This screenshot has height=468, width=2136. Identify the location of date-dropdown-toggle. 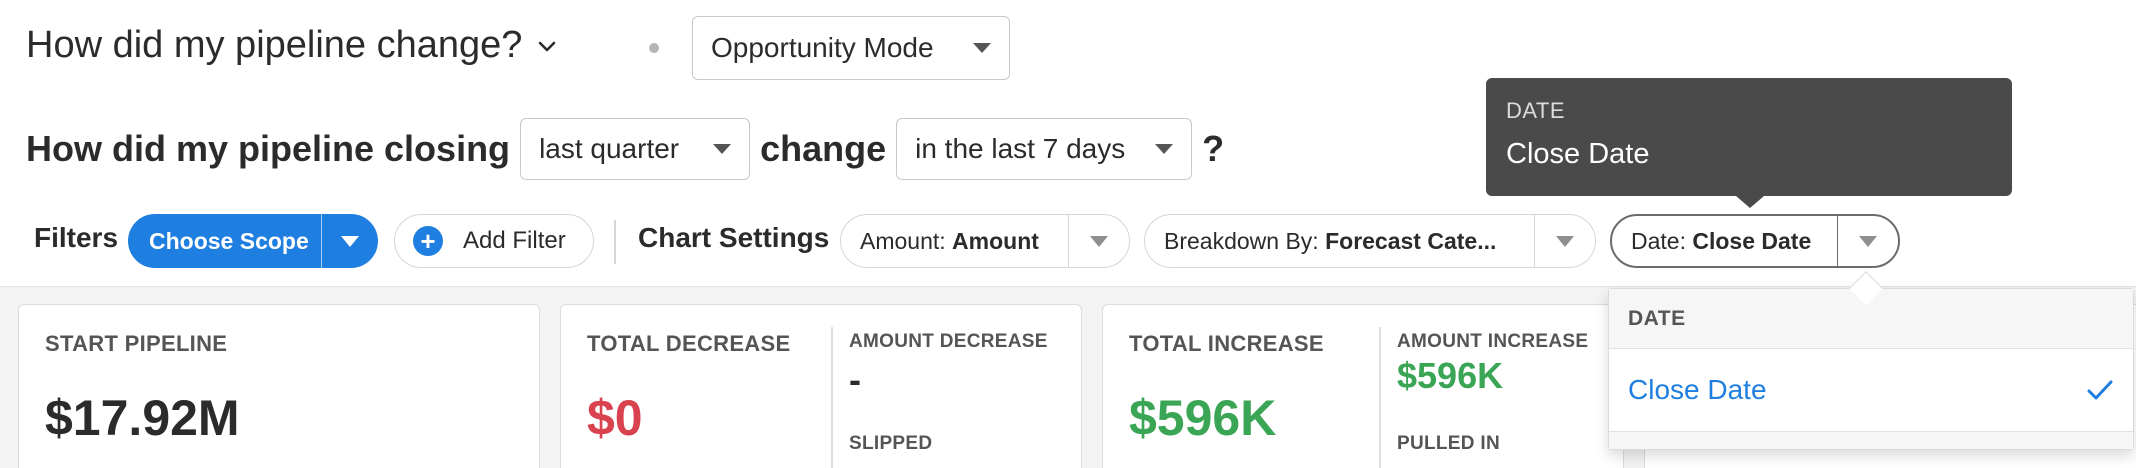
(1868, 241).